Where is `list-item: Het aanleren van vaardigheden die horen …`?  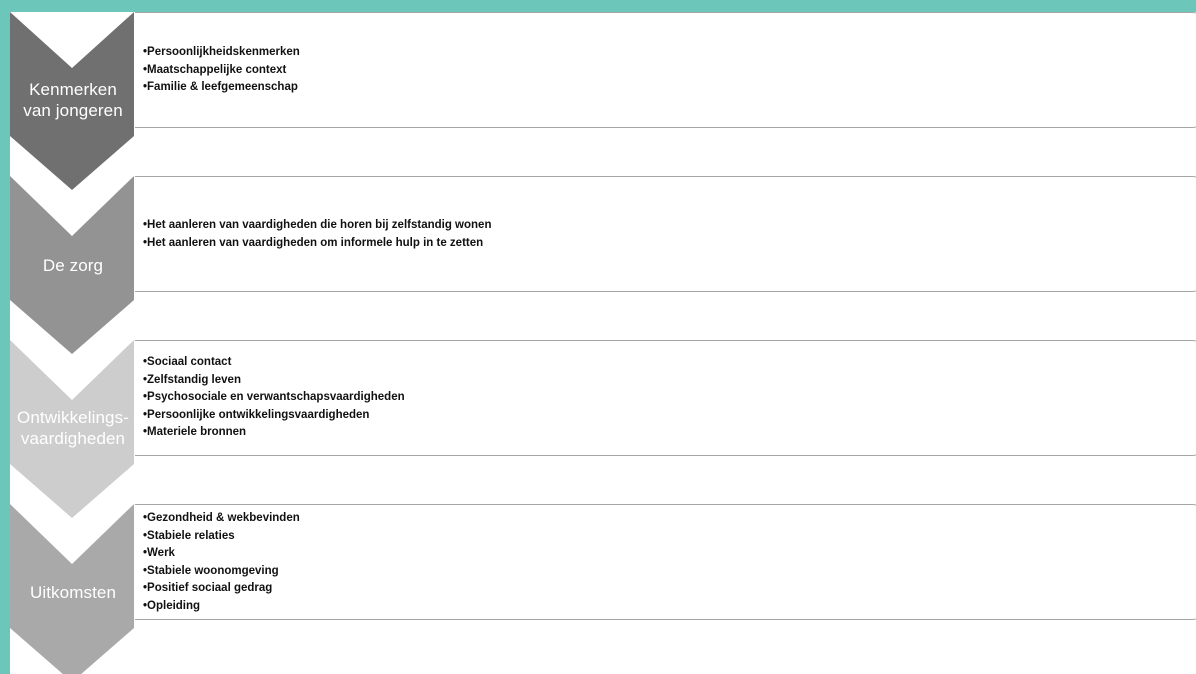
list-item: Het aanleren van vaardigheden die horen … is located at coordinates (317, 226).